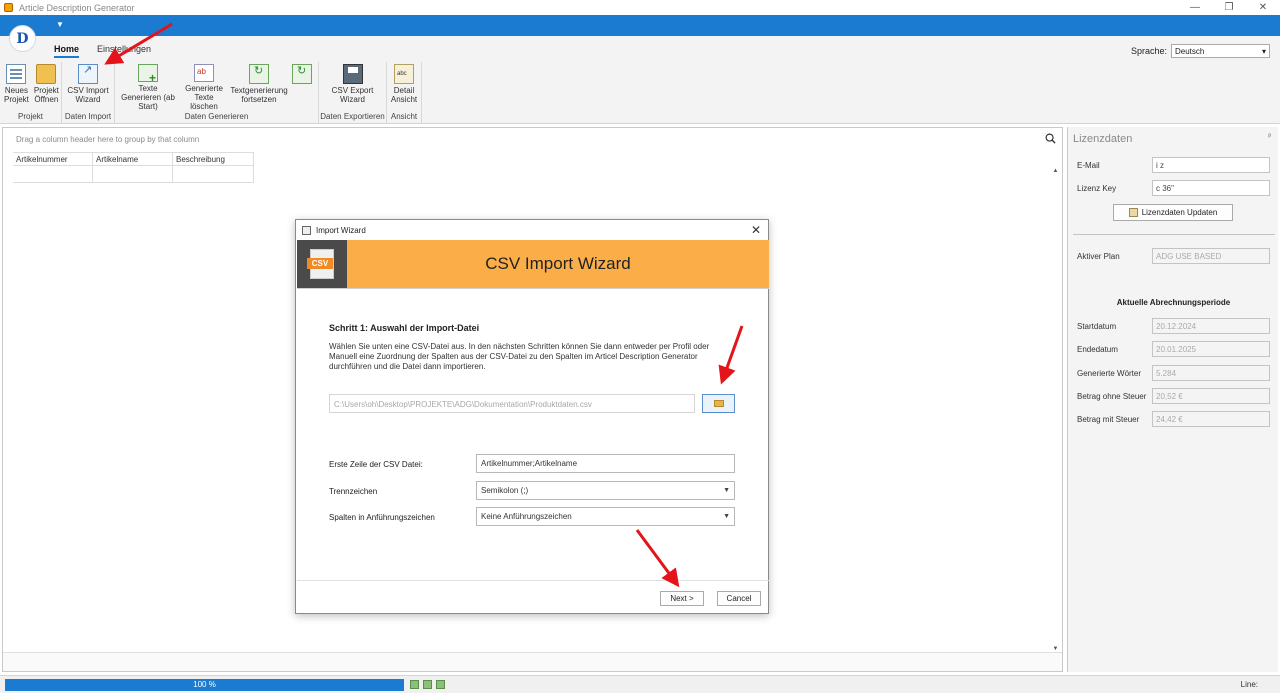 This screenshot has width=1280, height=693. What do you see at coordinates (756, 230) in the screenshot?
I see `close-icon: ✕` at bounding box center [756, 230].